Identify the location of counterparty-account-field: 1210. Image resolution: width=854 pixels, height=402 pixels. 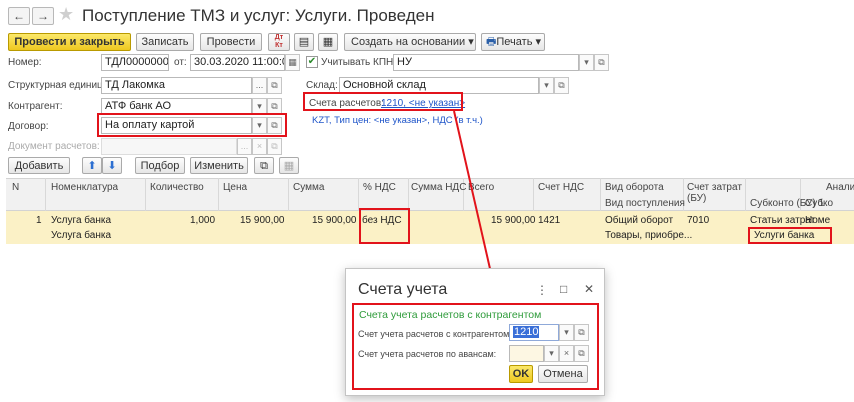
(534, 332).